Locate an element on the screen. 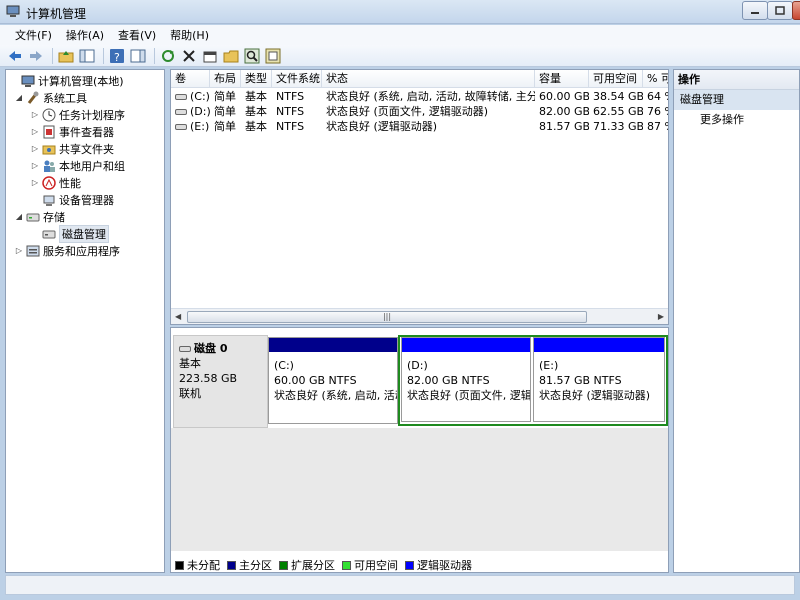  legend-label: 逻辑驱动器 is located at coordinates (444, 565).